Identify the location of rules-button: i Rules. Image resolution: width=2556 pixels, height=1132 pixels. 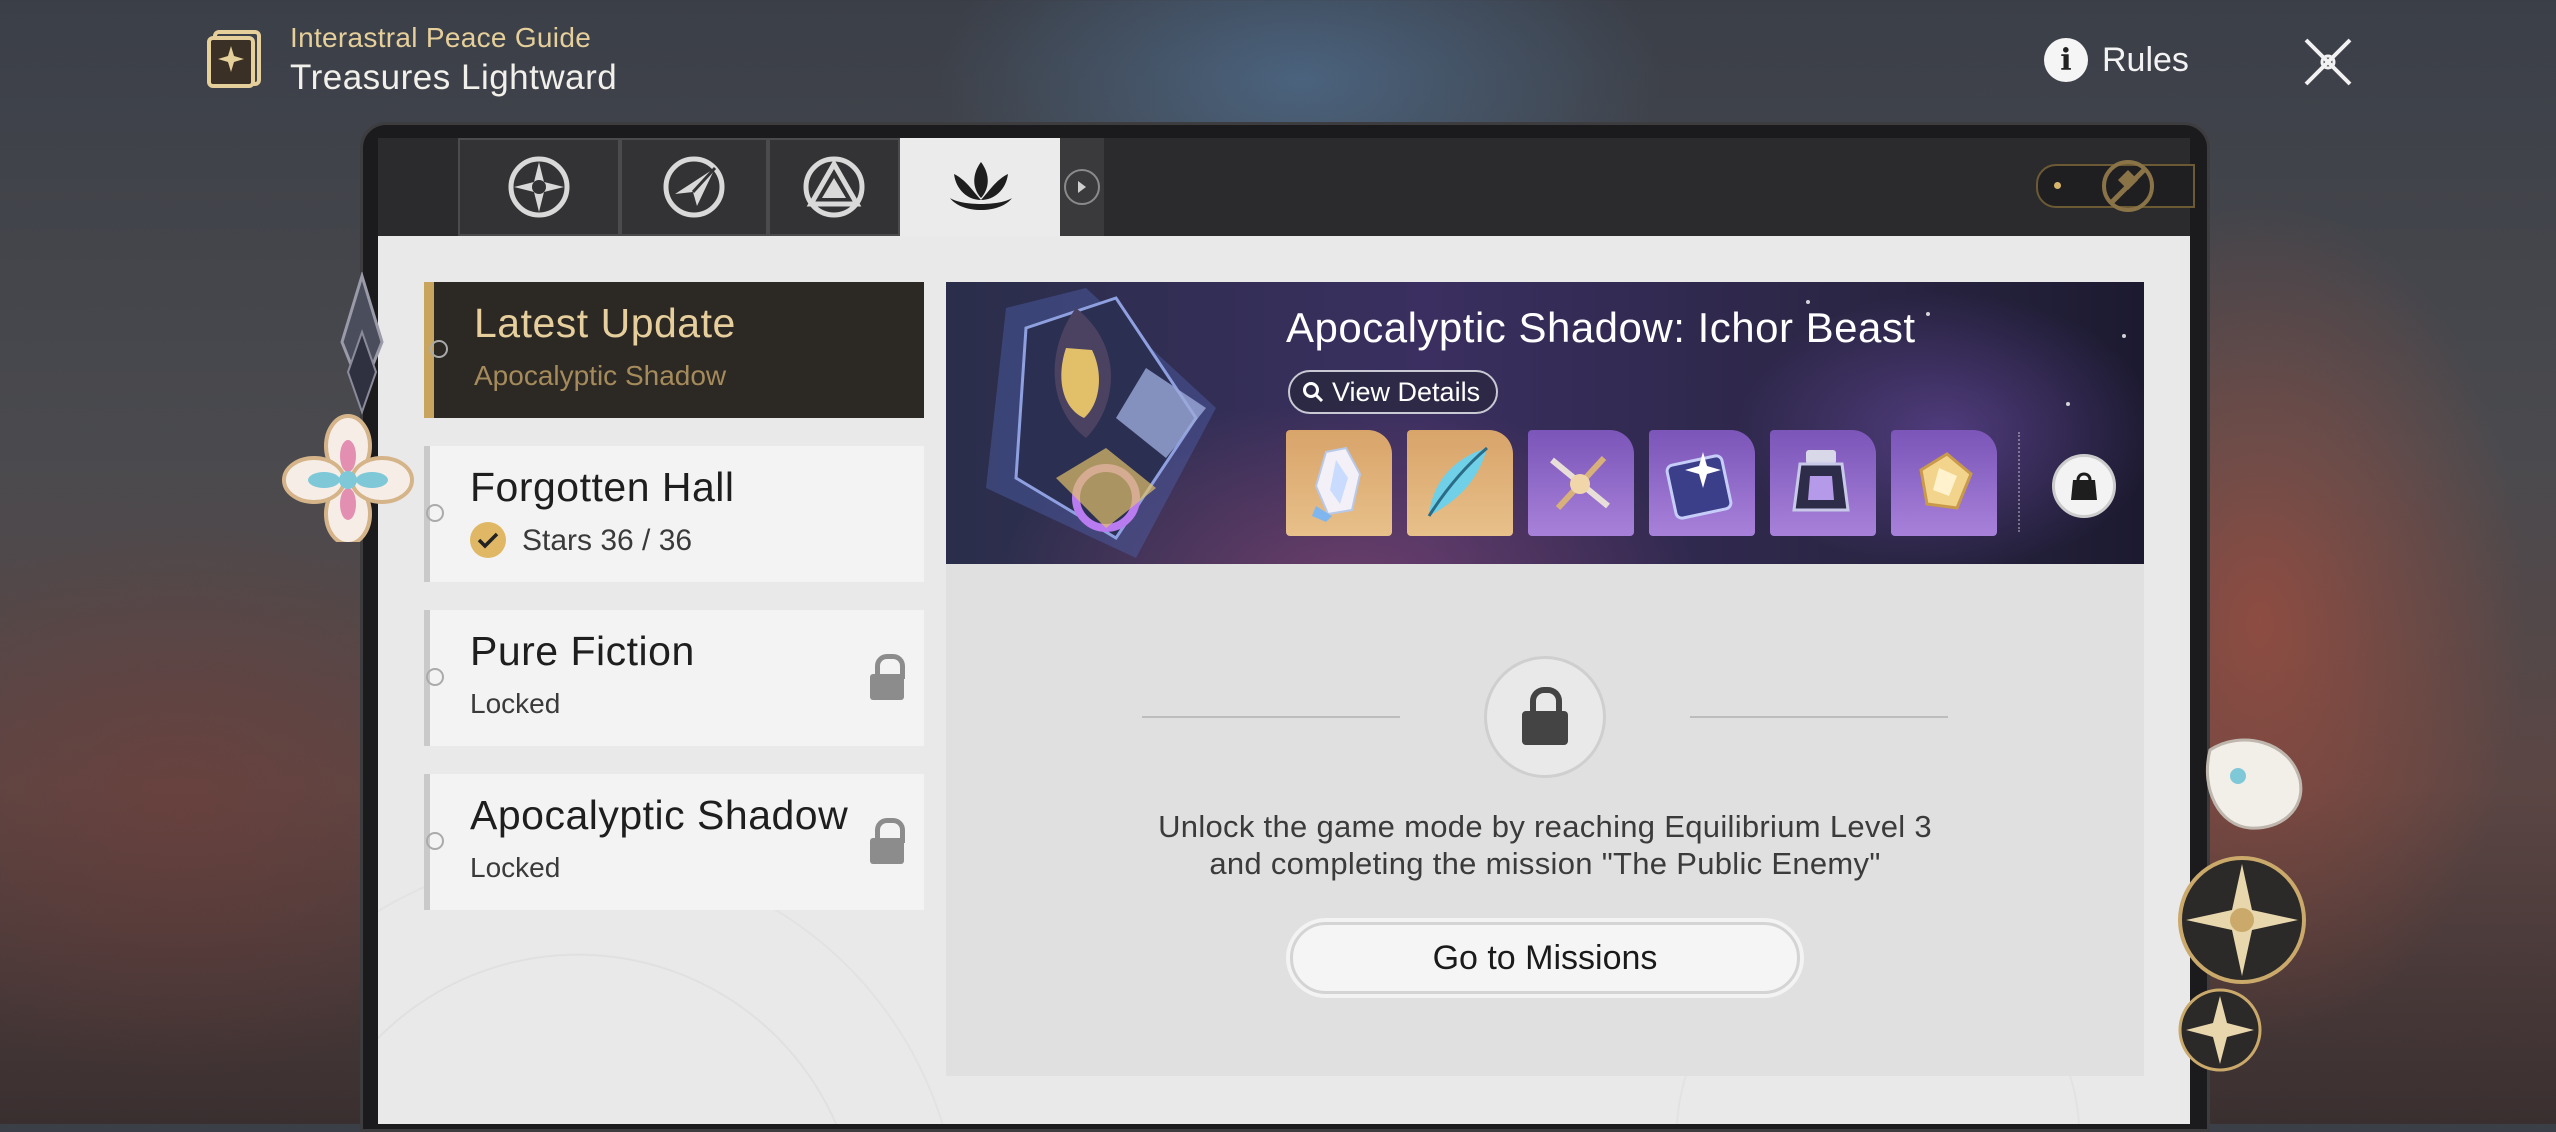
(2116, 60).